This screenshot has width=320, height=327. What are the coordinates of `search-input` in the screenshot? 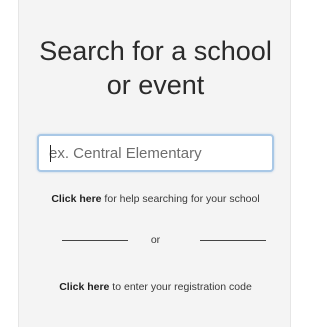 It's located at (155, 153).